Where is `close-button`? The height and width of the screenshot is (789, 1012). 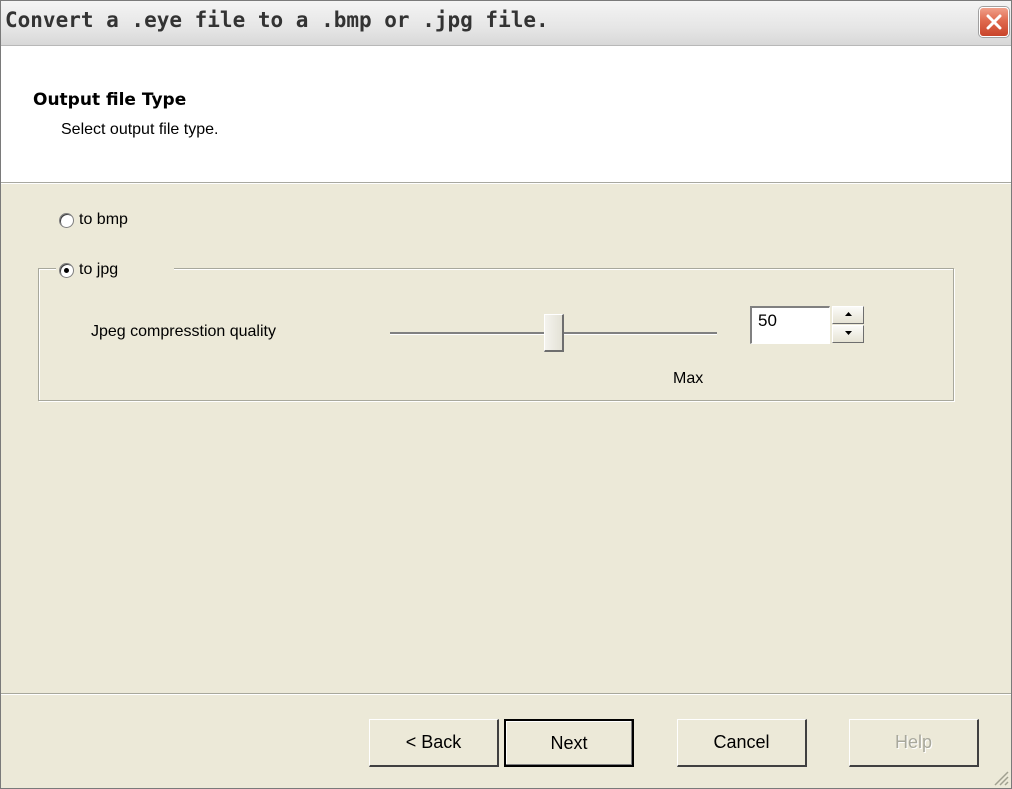 close-button is located at coordinates (994, 22).